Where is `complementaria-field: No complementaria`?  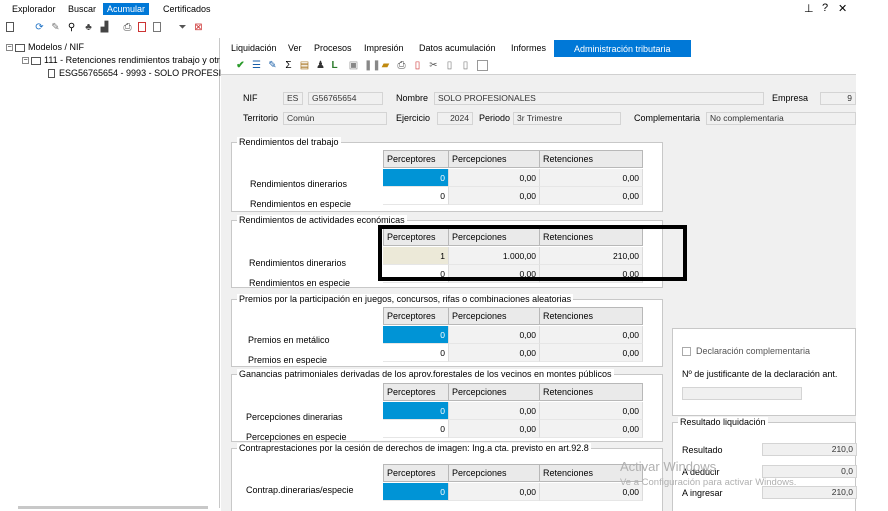 complementaria-field: No complementaria is located at coordinates (781, 118).